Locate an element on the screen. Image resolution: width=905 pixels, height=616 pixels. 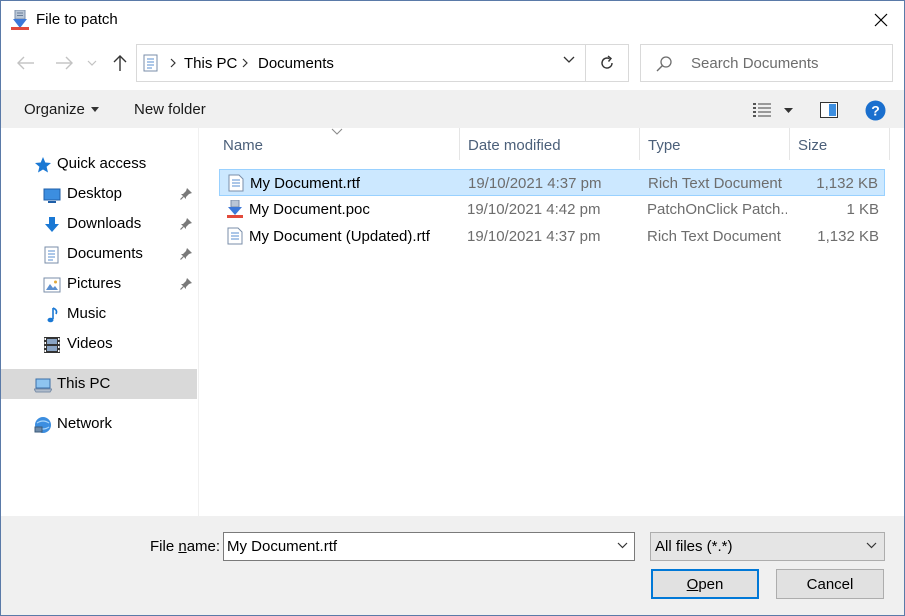
cancel-button: Cancel is located at coordinates (830, 584).